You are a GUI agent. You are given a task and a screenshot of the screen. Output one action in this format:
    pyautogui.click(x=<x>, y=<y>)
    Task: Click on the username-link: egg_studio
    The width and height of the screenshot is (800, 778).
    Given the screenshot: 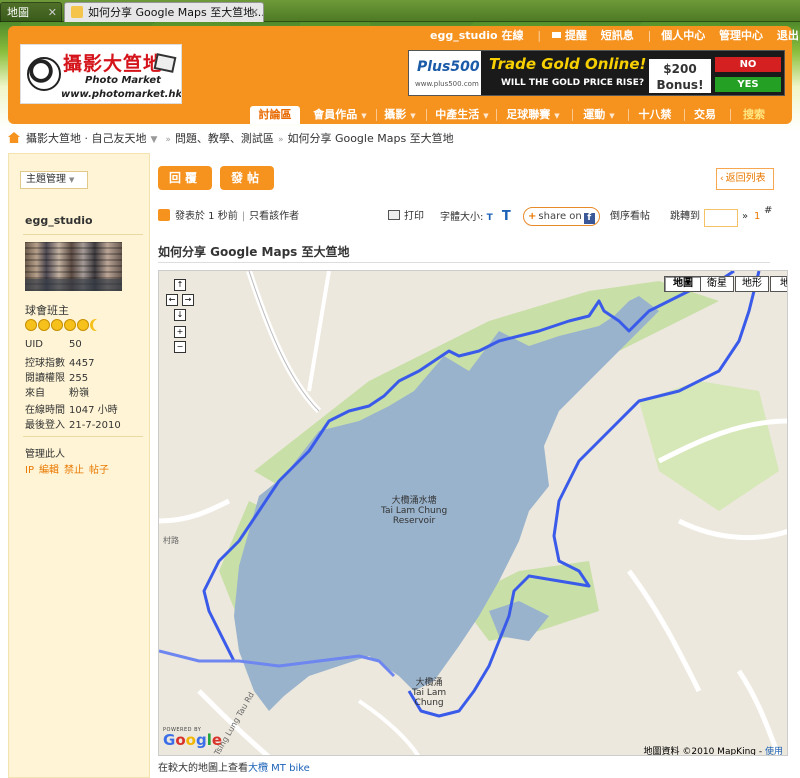 What is the action you would take?
    pyautogui.click(x=464, y=35)
    